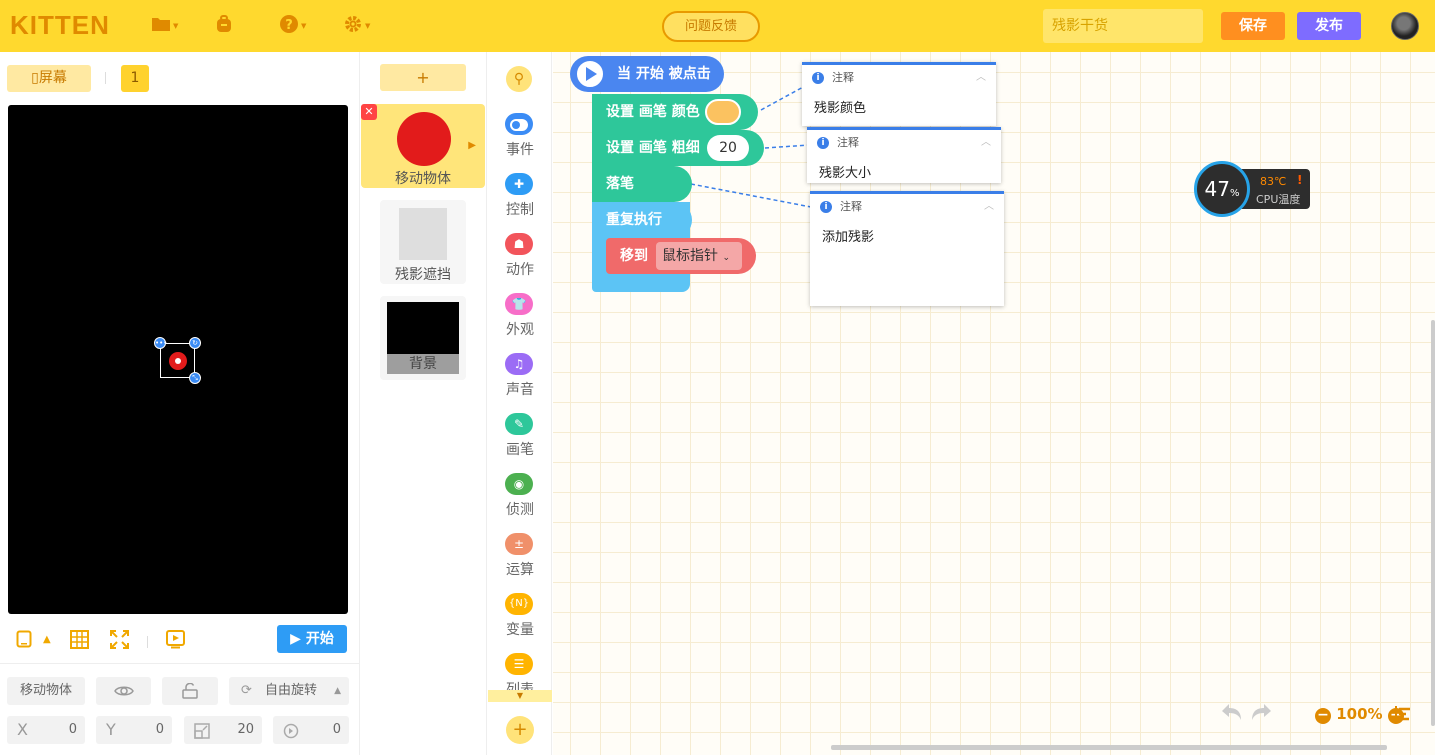 This screenshot has width=1435, height=755. I want to click on scroll-down-icon: ▼, so click(520, 696).